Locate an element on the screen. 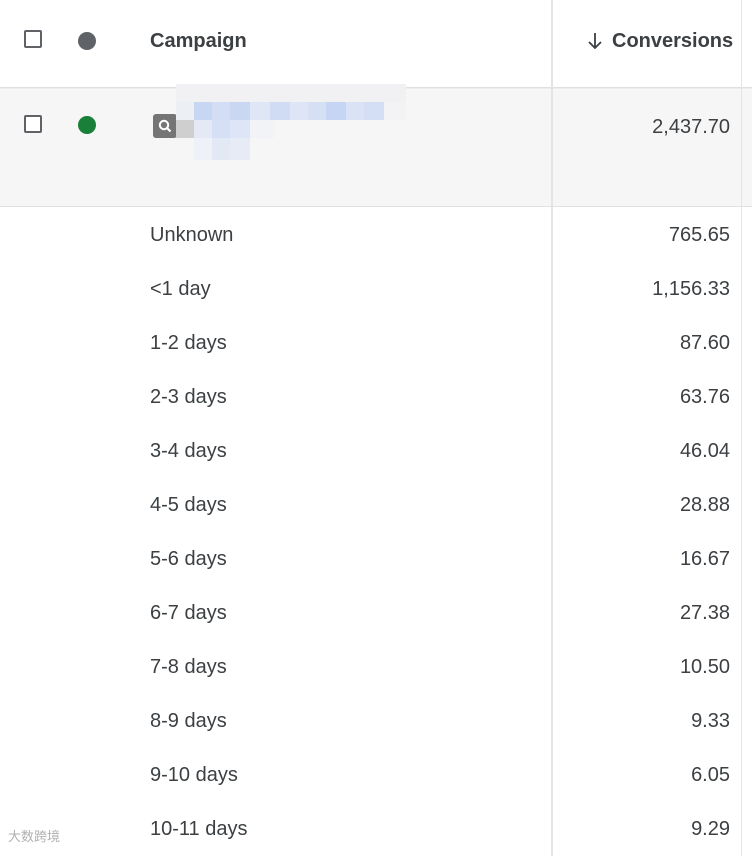 Image resolution: width=752 pixels, height=856 pixels. table-row: 2-3 days 63.76 is located at coordinates (376, 396).